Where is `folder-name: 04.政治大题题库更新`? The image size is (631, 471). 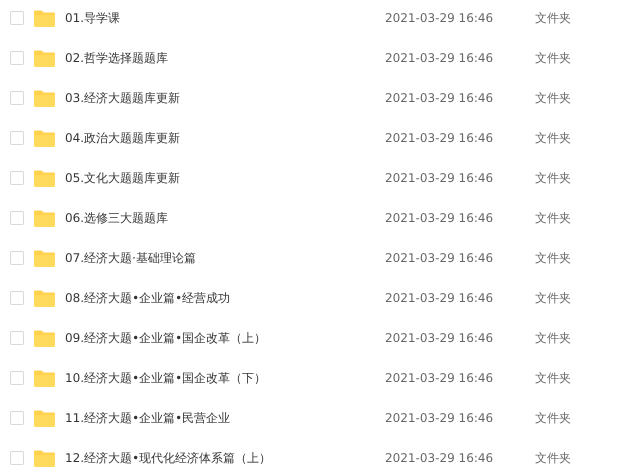 folder-name: 04.政治大题题库更新 is located at coordinates (225, 138).